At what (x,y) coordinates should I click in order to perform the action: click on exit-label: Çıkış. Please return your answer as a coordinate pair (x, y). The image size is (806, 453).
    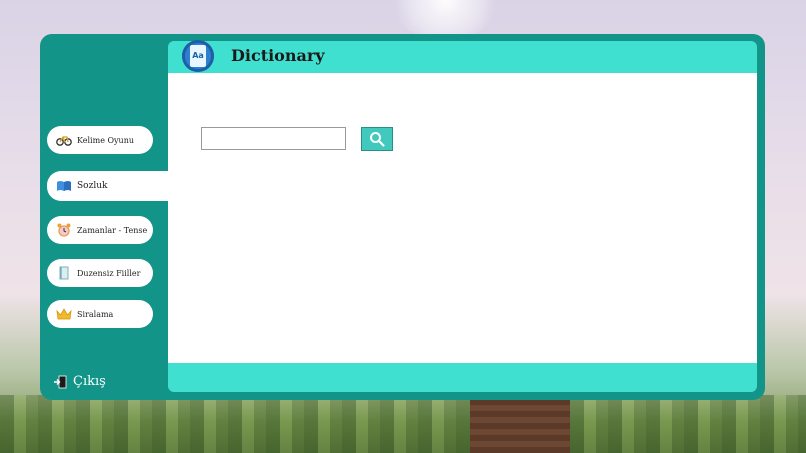
    Looking at the image, I should click on (89, 381).